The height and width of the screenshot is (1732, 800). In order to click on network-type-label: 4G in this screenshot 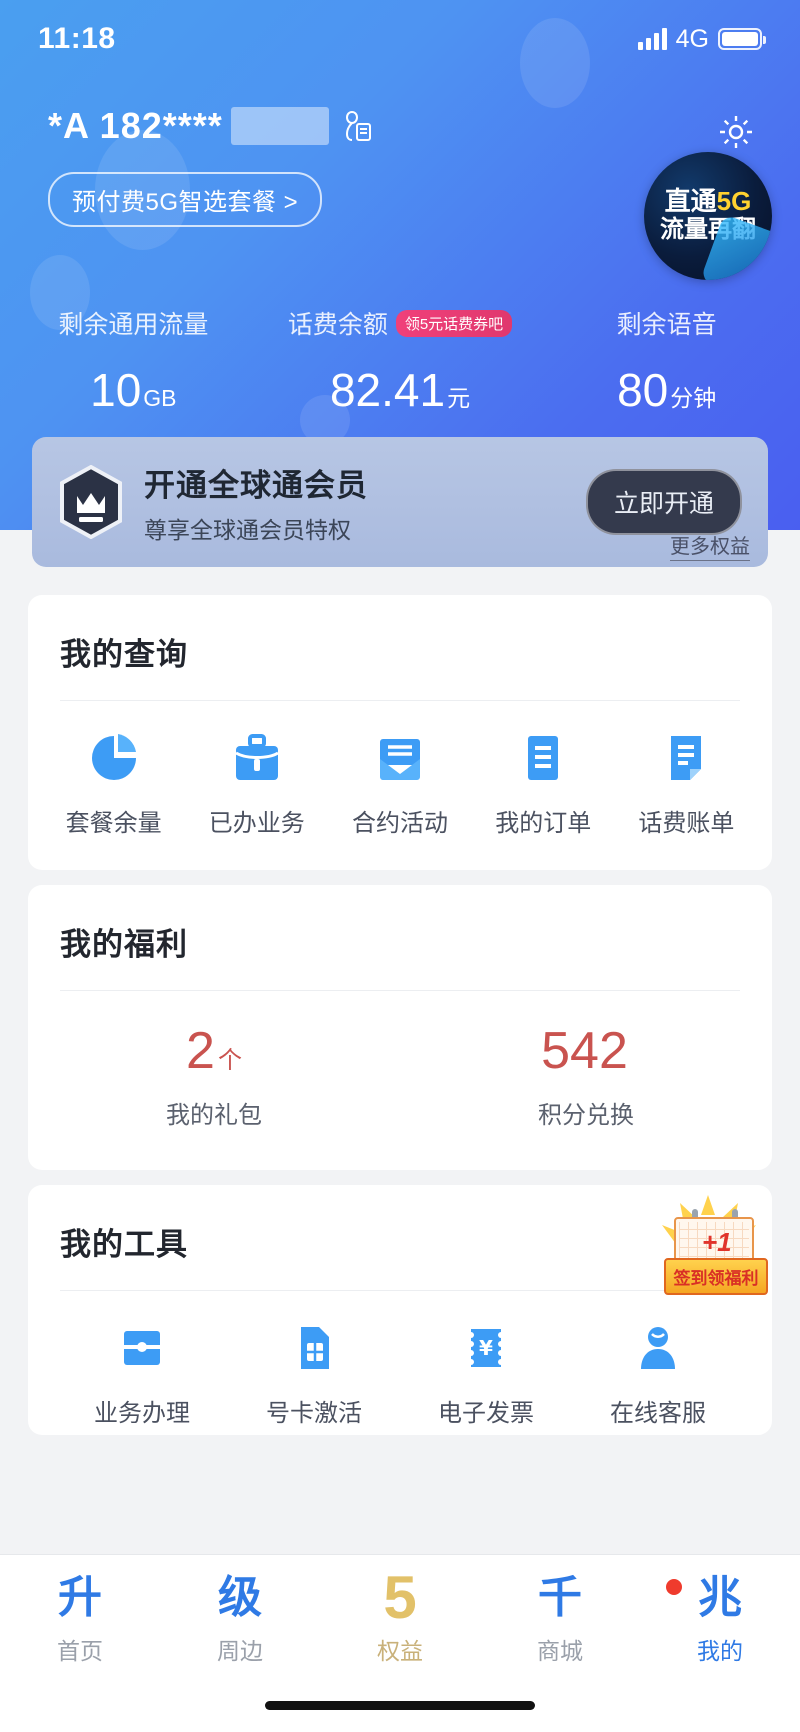, I will do `click(692, 38)`.